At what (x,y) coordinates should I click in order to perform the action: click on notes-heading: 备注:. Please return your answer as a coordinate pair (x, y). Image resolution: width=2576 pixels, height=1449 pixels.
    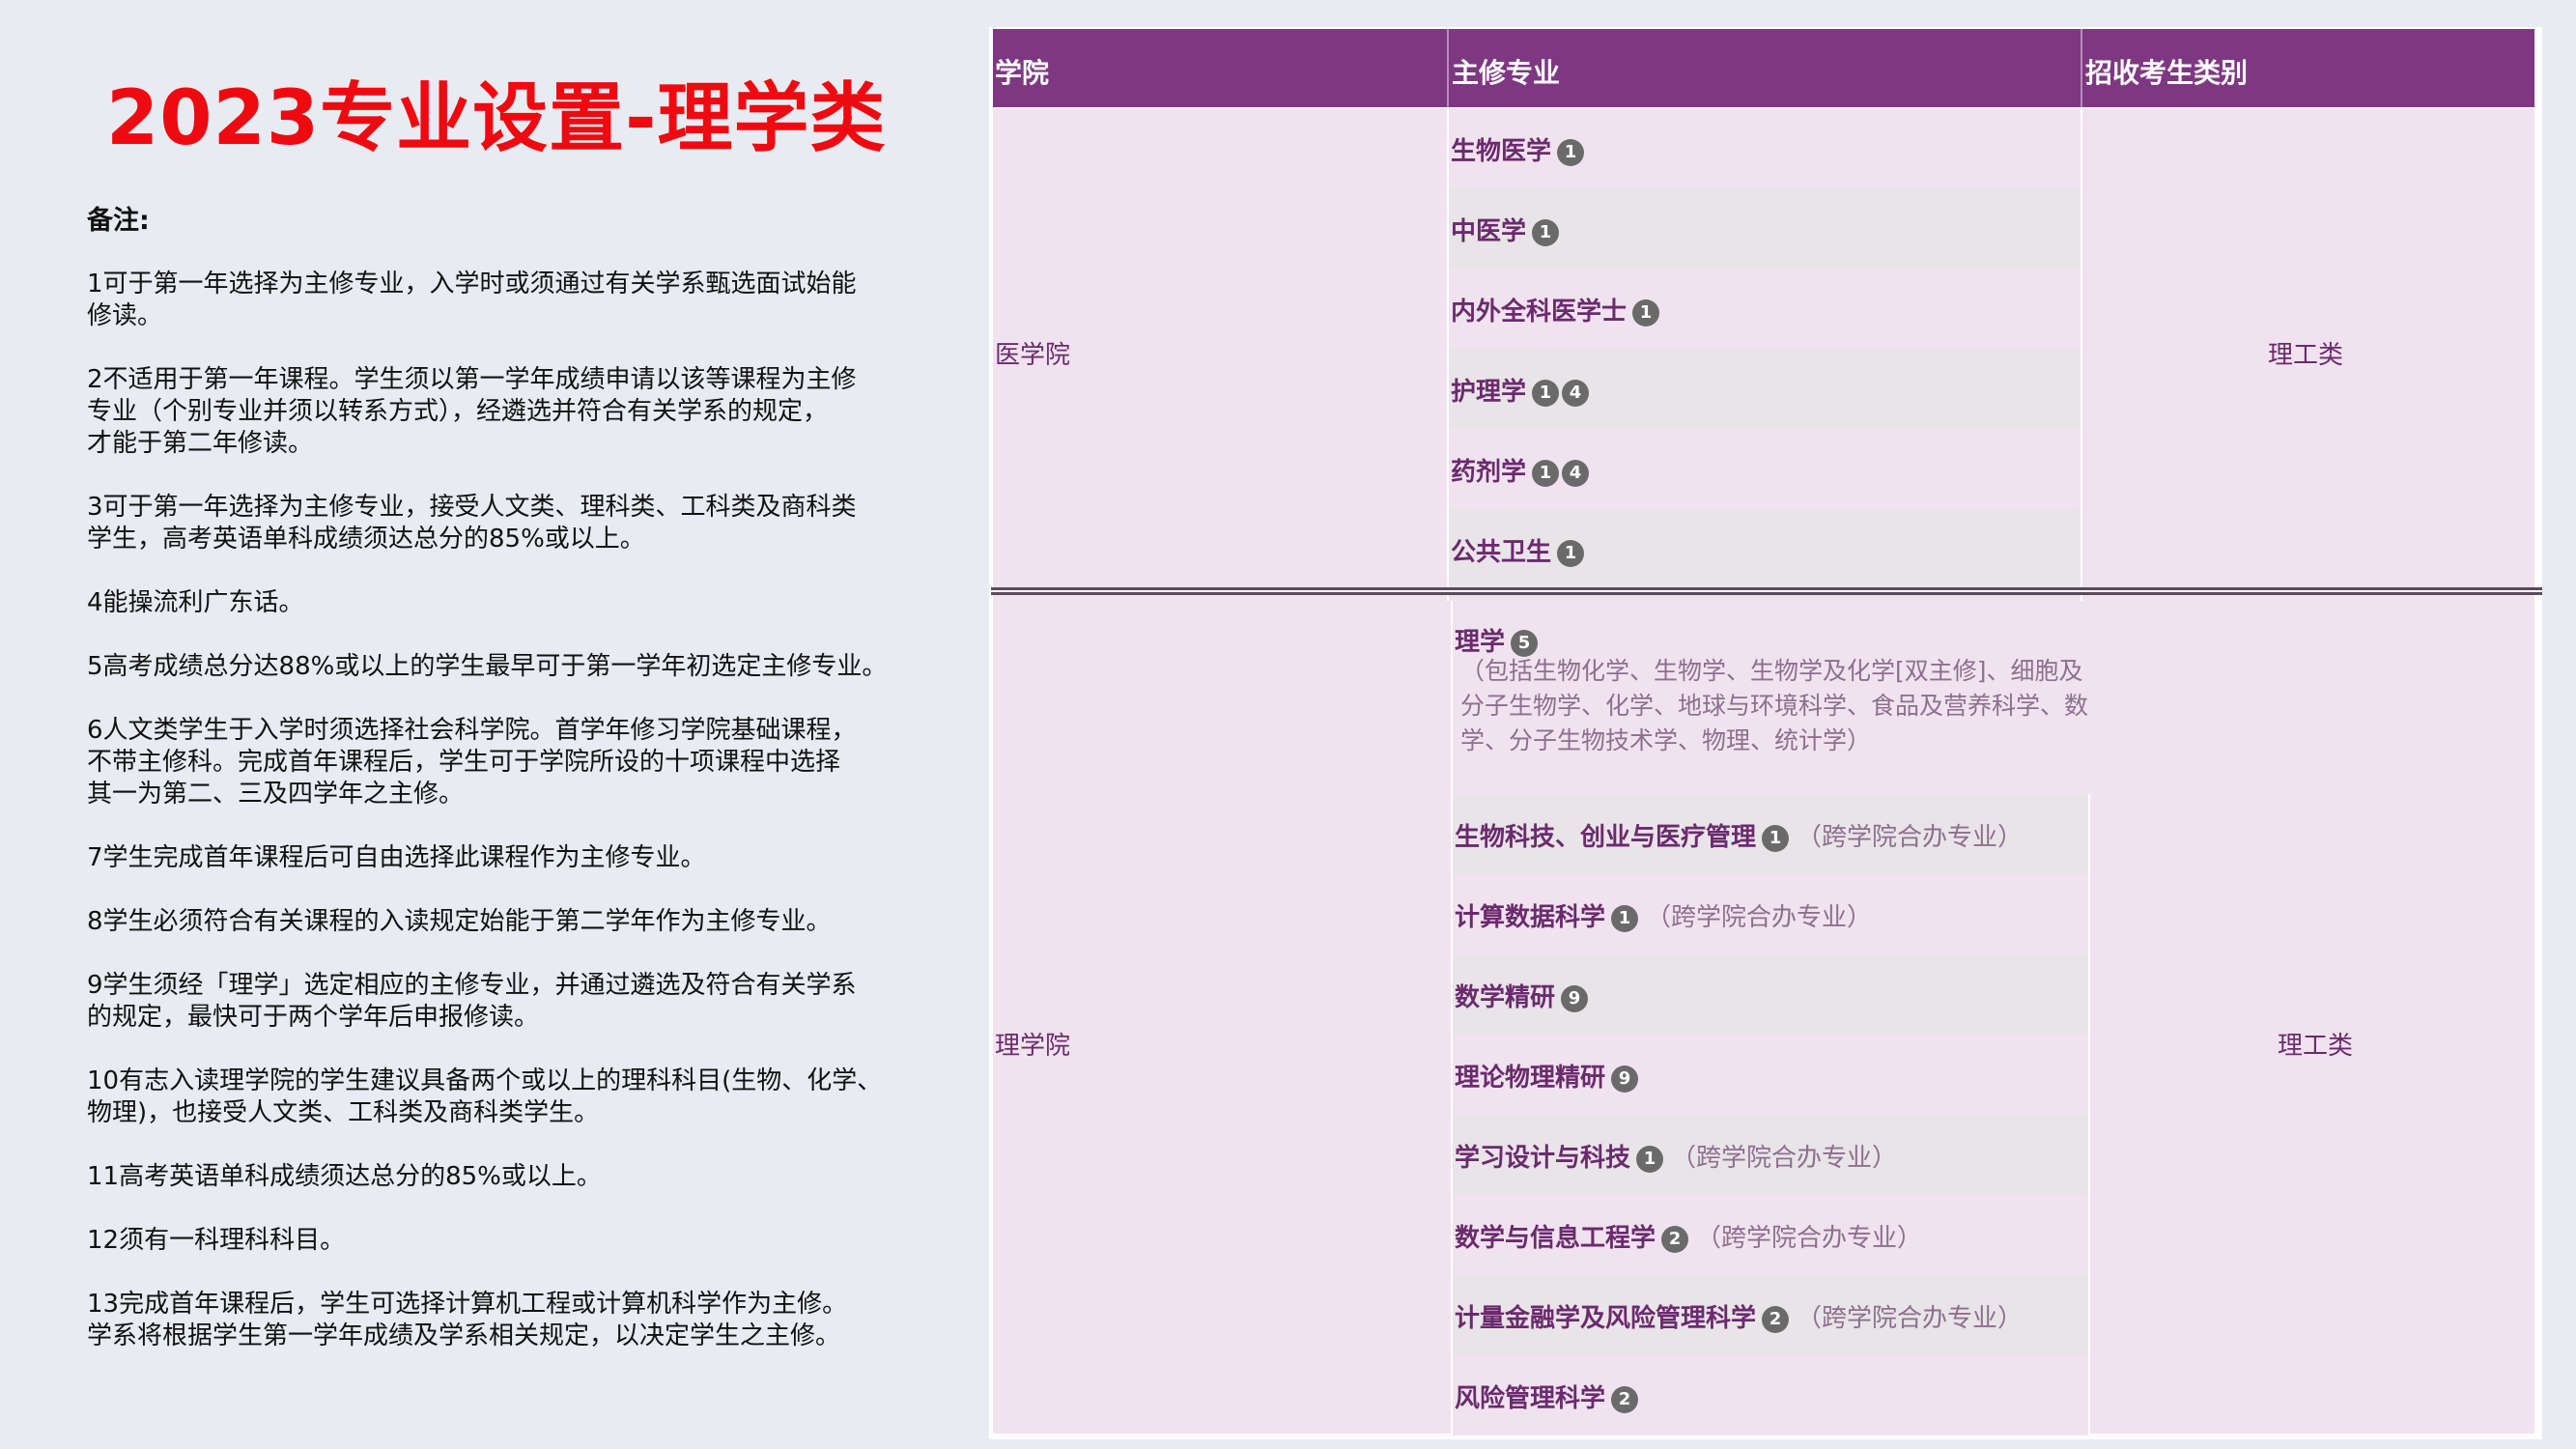
    Looking at the image, I should click on (118, 221).